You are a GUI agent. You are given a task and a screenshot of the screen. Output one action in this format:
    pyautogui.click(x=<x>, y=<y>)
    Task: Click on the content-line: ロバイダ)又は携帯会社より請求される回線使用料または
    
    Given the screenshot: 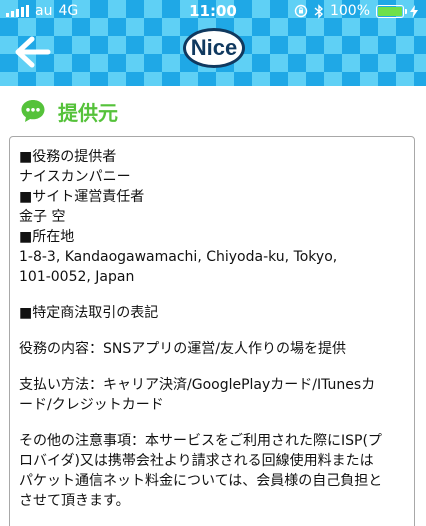 What is the action you would take?
    pyautogui.click(x=196, y=461)
    